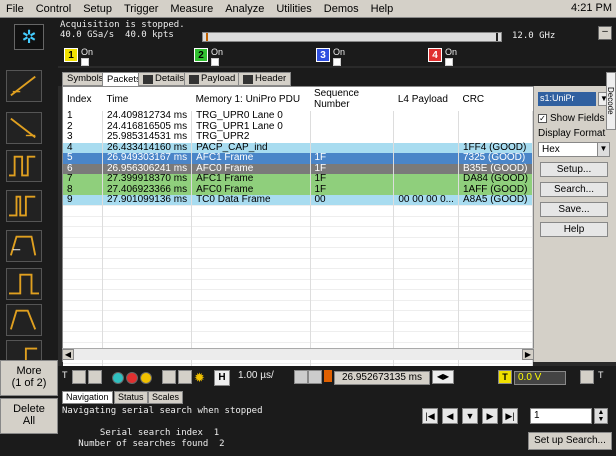 The height and width of the screenshot is (456, 616). I want to click on glitch-trigger-icon, so click(24, 206).